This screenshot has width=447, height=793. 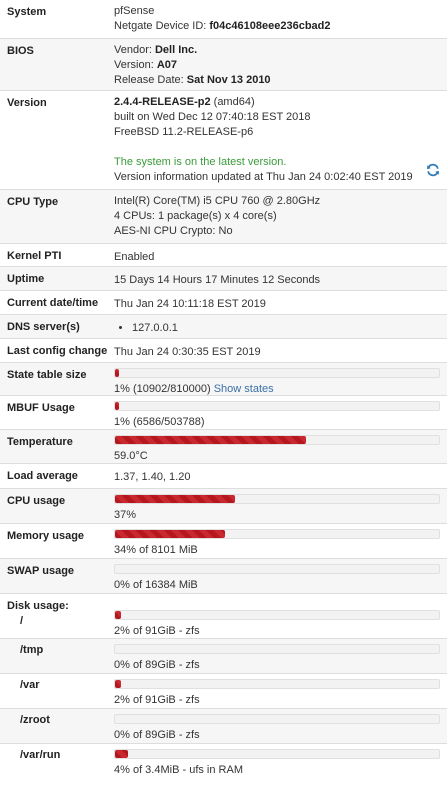 I want to click on cpu-type-label: CPU Type, so click(x=33, y=202).